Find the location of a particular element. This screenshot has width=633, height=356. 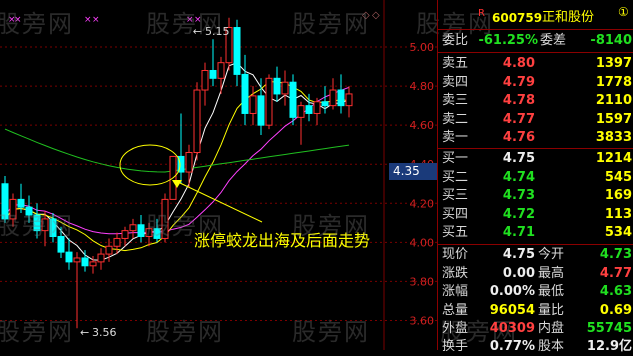

ask-row: 卖四 4.79 1778 is located at coordinates (535, 83).